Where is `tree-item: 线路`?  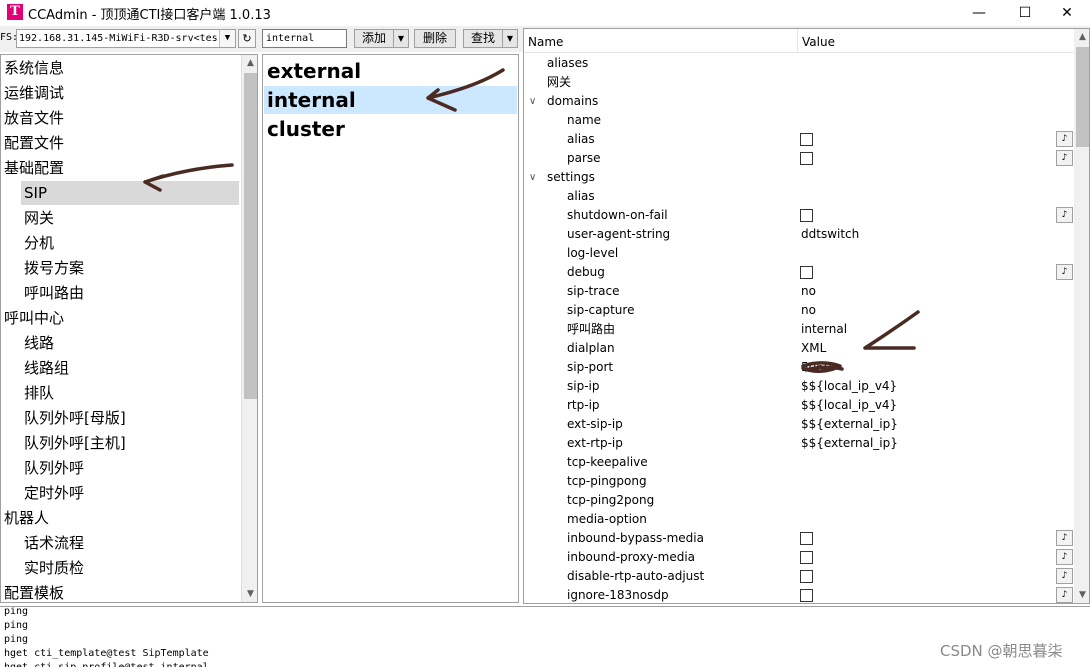 tree-item: 线路 is located at coordinates (39, 343).